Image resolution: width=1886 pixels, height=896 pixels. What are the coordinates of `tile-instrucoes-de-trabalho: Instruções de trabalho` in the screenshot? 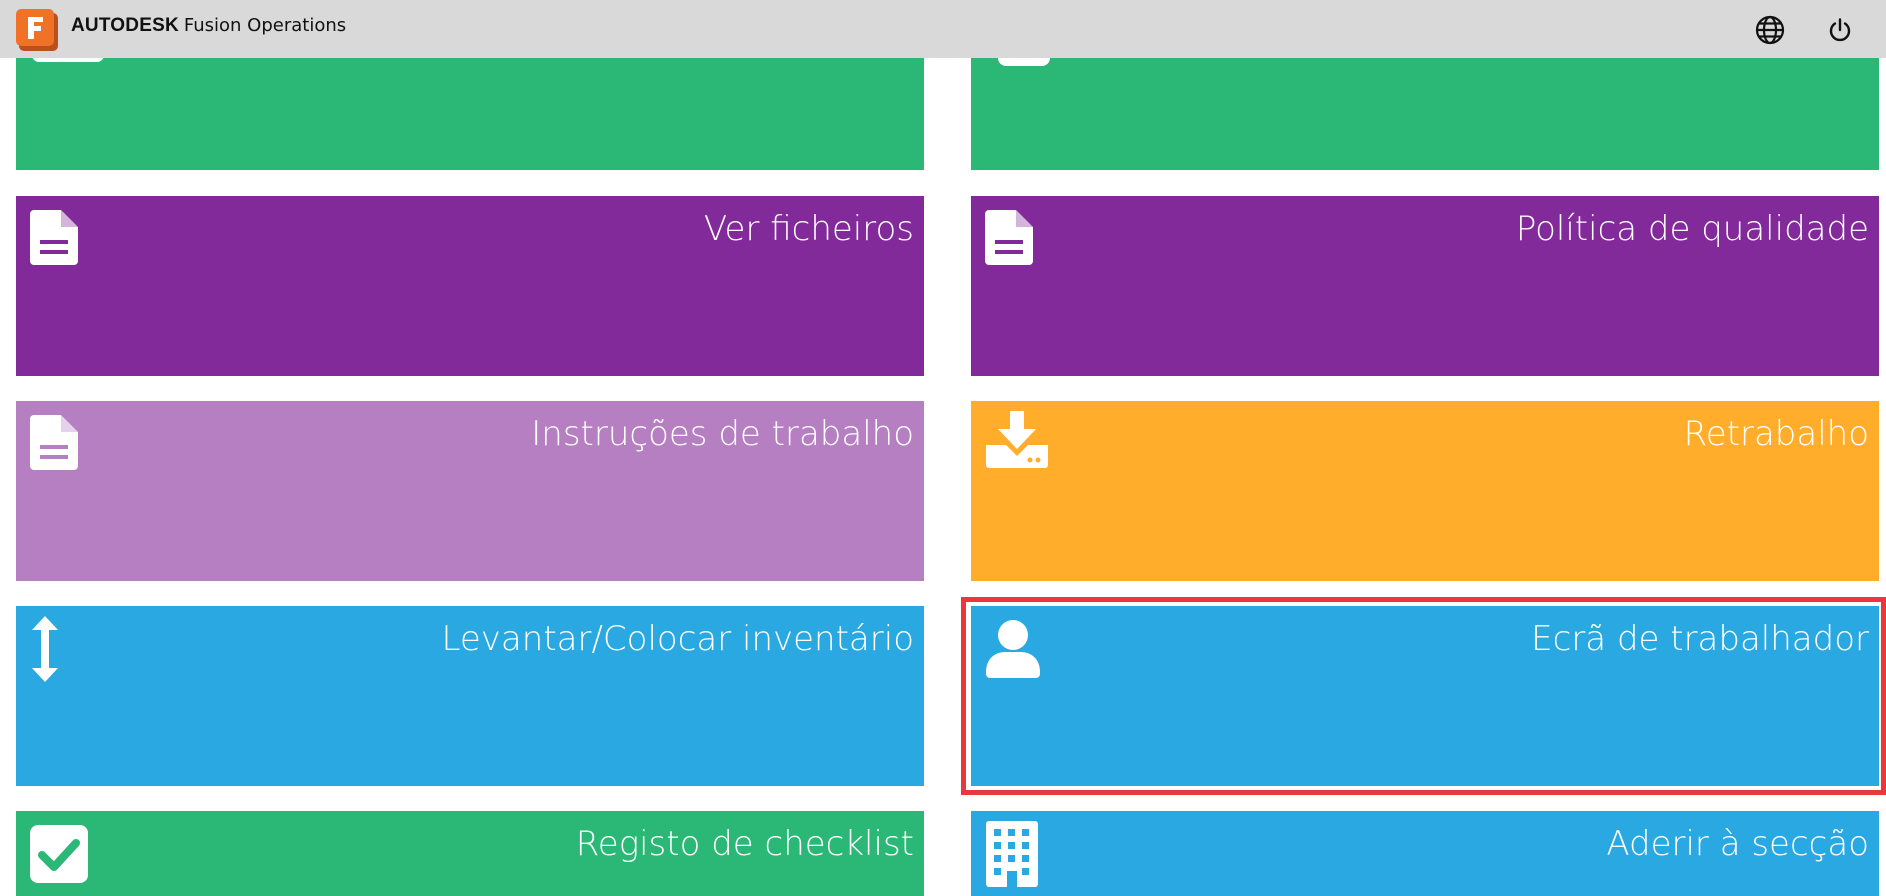 It's located at (470, 491).